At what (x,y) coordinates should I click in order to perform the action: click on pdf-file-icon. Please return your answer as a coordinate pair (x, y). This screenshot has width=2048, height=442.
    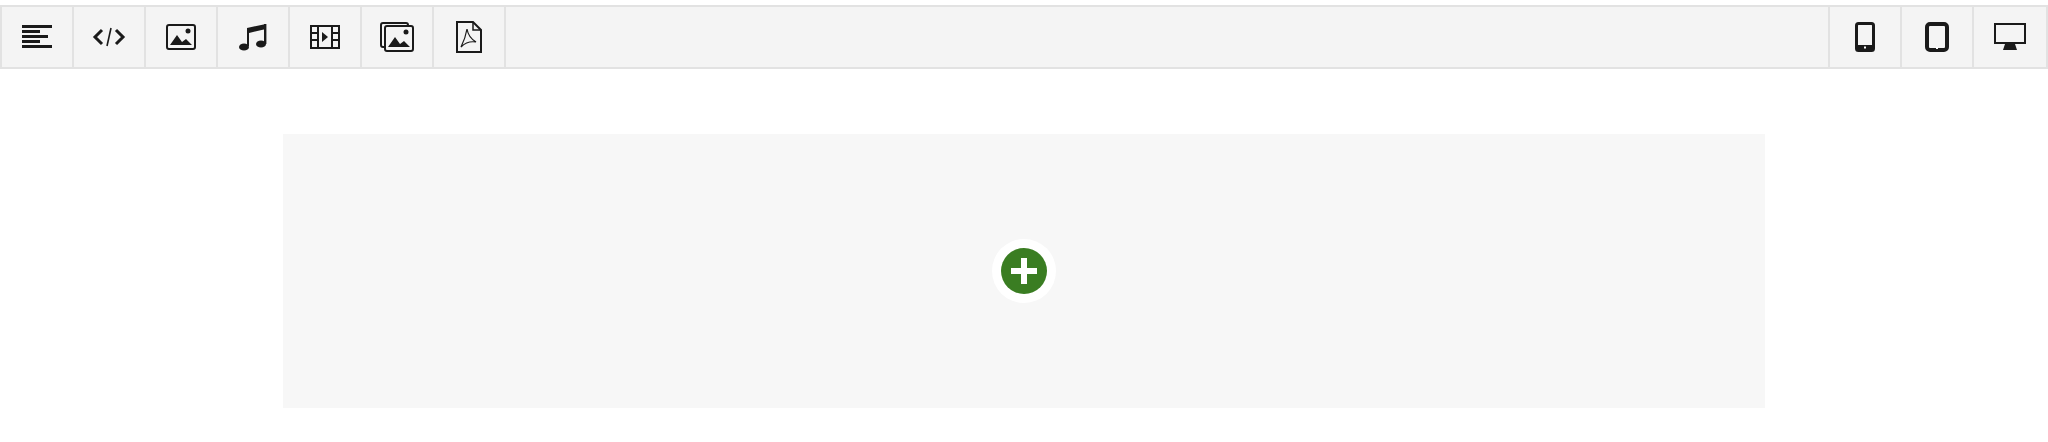
    Looking at the image, I should click on (469, 37).